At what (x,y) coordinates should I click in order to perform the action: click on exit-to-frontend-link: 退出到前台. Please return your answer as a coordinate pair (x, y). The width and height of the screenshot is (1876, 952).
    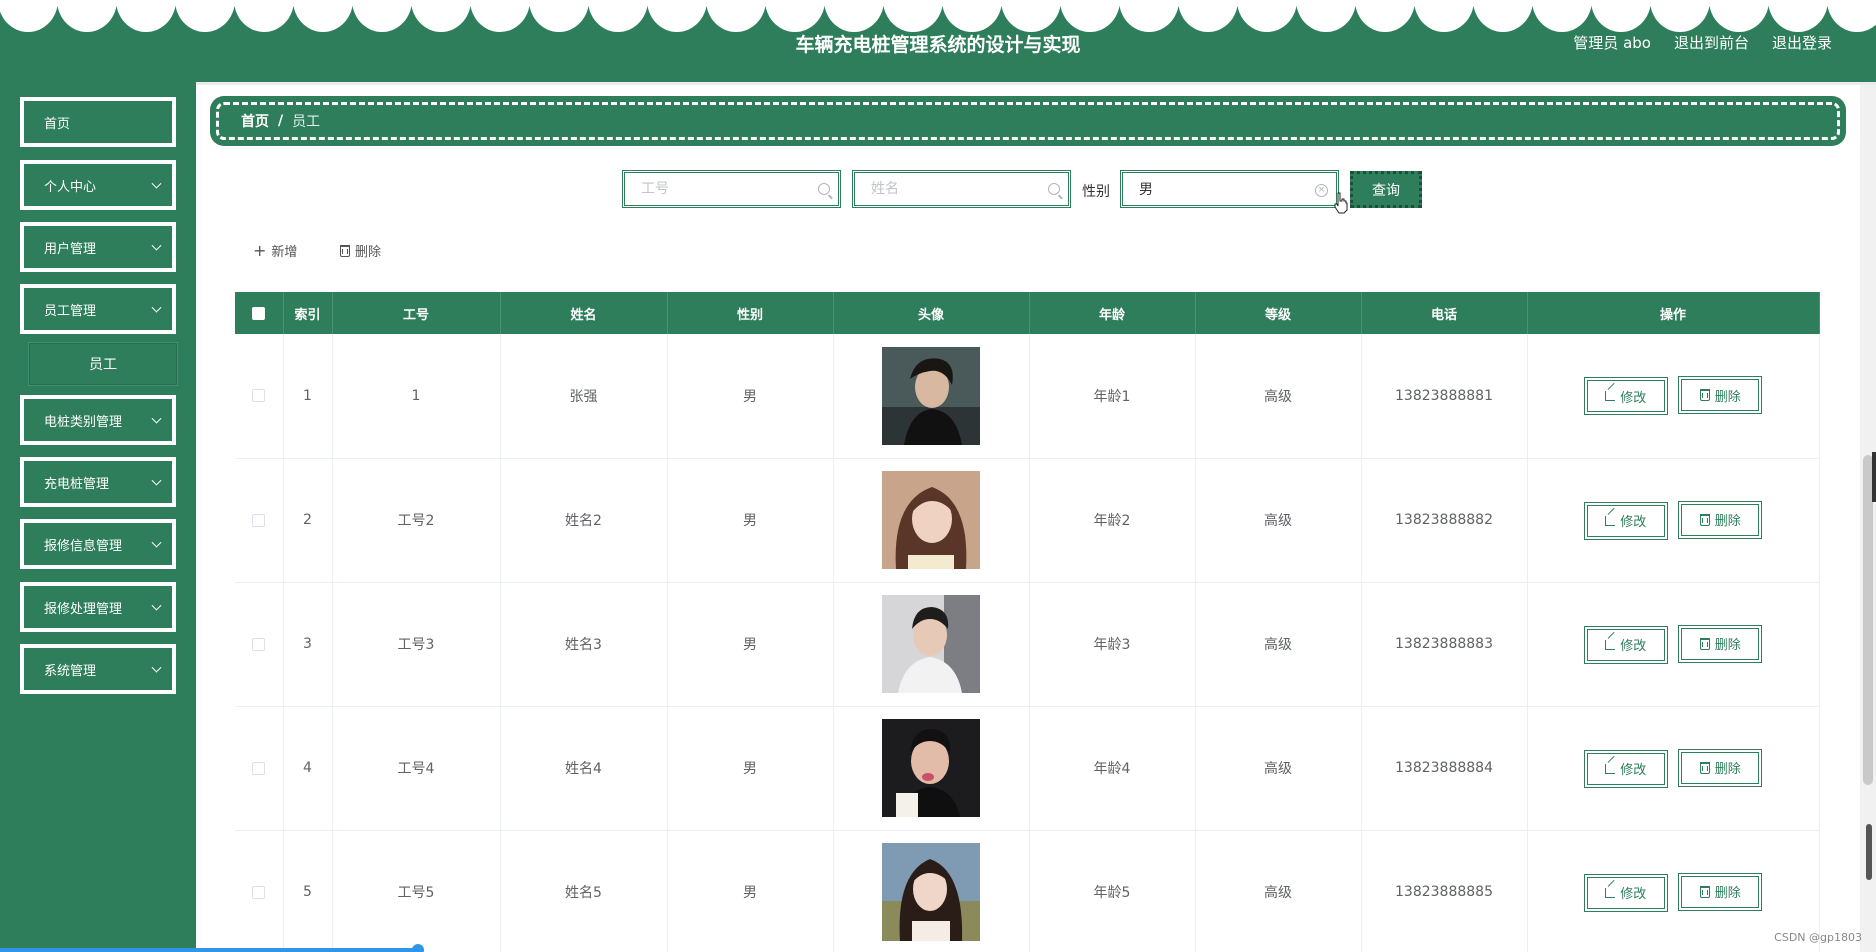
    Looking at the image, I should click on (1711, 42).